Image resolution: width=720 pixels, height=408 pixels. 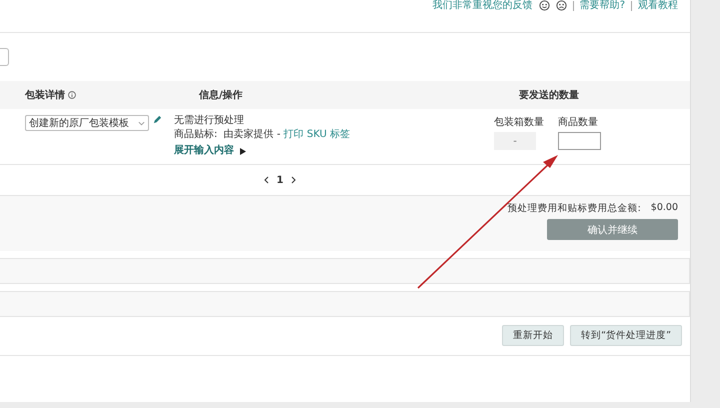 I want to click on tutorial-link: 观看教程, so click(x=658, y=6).